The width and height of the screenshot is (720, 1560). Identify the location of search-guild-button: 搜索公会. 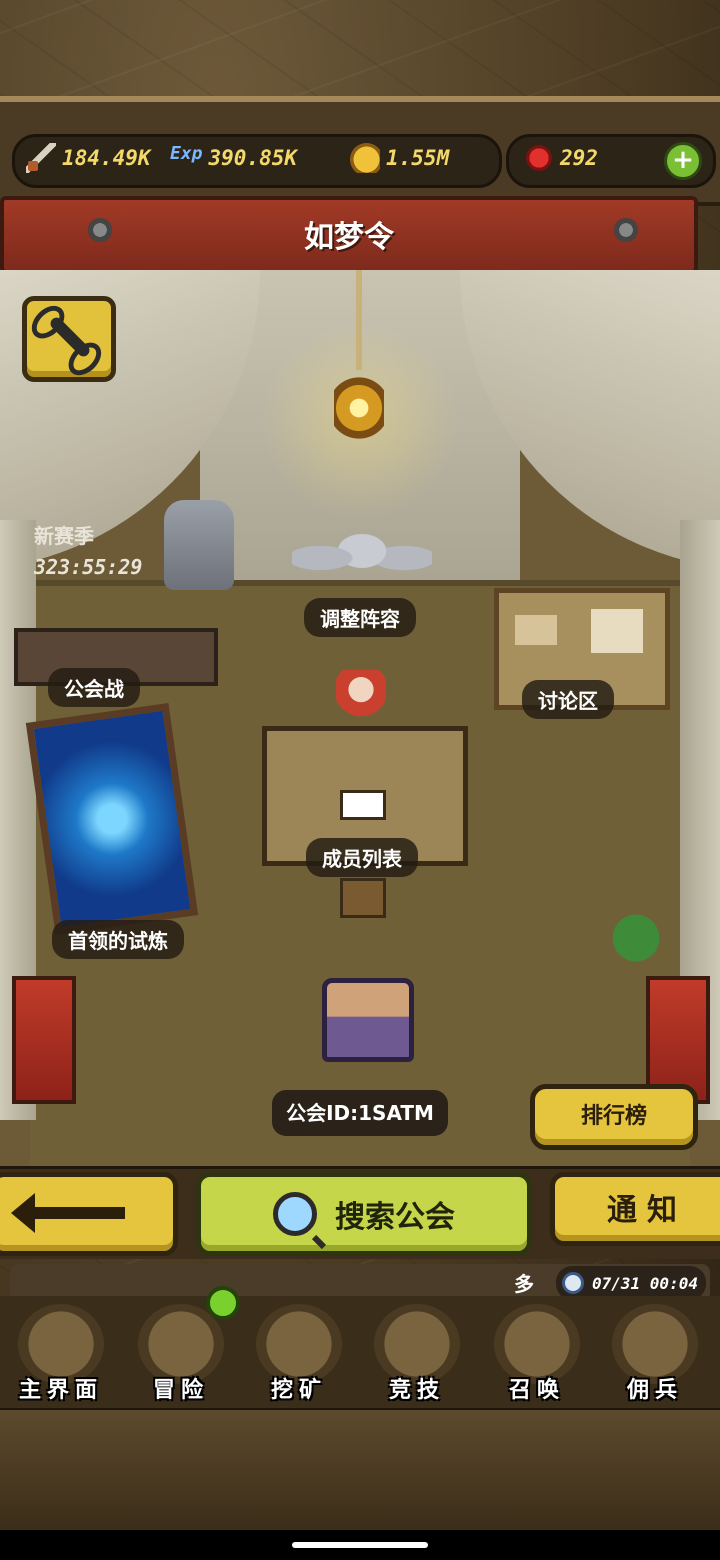
(364, 1214).